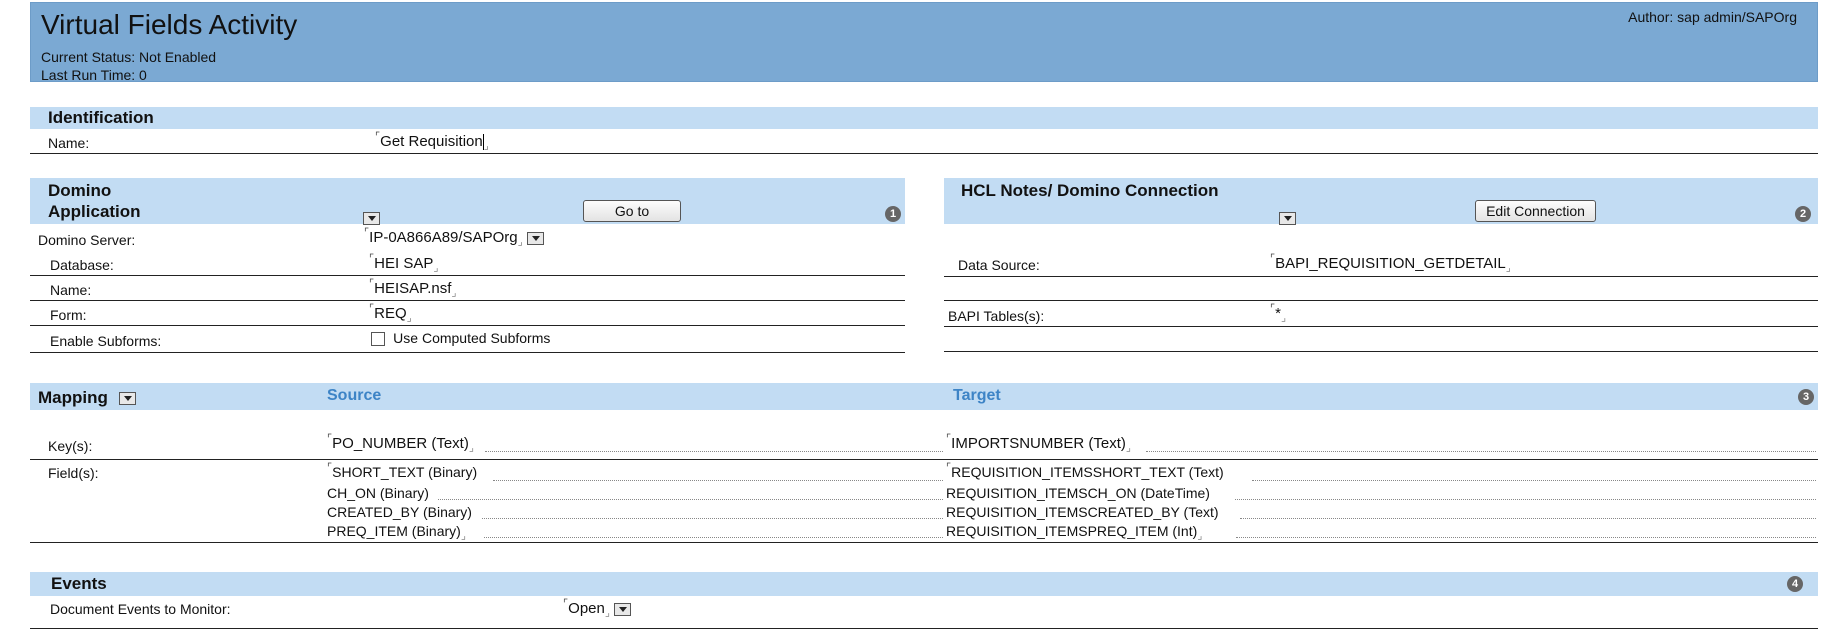  What do you see at coordinates (371, 218) in the screenshot?
I see `domino-menu-dropdown` at bounding box center [371, 218].